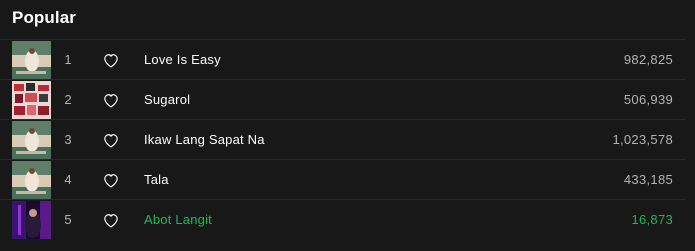  What do you see at coordinates (44, 17) in the screenshot?
I see `section-title: Popular` at bounding box center [44, 17].